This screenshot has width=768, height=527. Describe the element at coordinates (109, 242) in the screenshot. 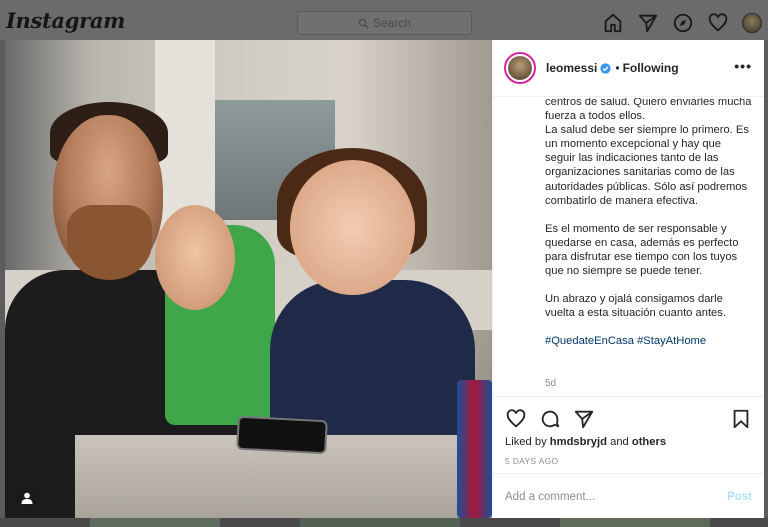

I see `photo-man-beard` at that location.